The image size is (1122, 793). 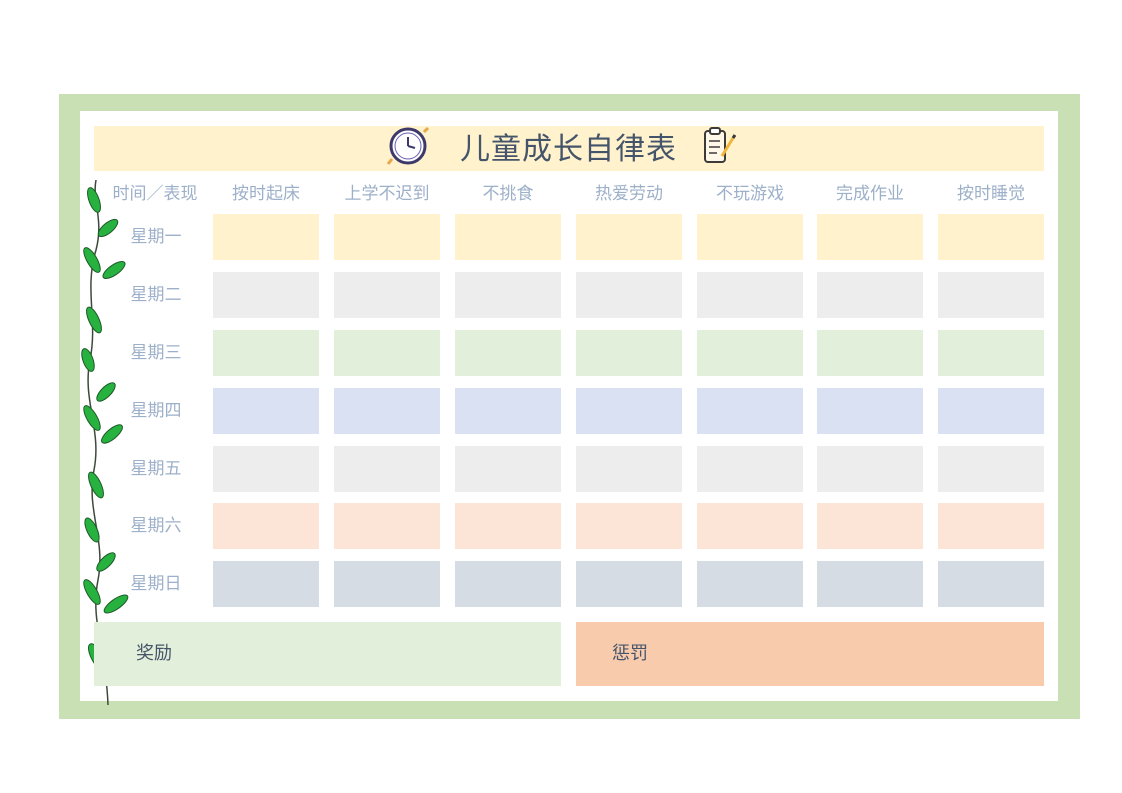 What do you see at coordinates (508, 194) in the screenshot?
I see `header-col-3: 不挑食` at bounding box center [508, 194].